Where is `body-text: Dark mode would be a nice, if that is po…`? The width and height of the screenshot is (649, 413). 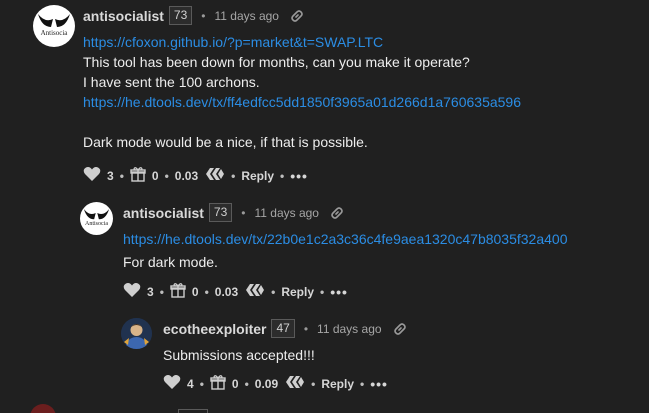
body-text: Dark mode would be a nice, if that is po… is located at coordinates (225, 142).